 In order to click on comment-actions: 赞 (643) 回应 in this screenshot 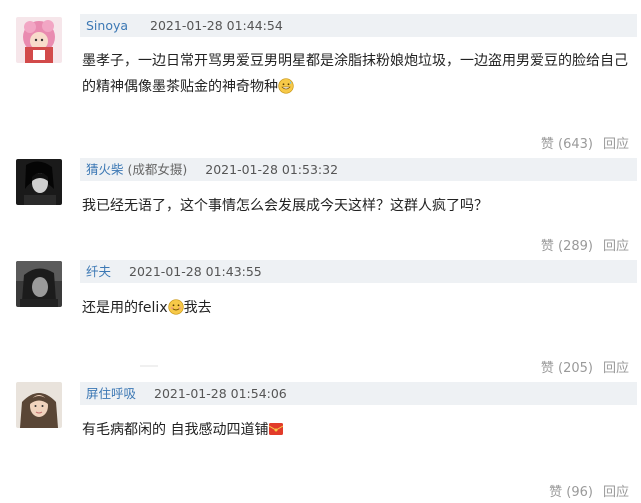, I will do `click(585, 142)`.